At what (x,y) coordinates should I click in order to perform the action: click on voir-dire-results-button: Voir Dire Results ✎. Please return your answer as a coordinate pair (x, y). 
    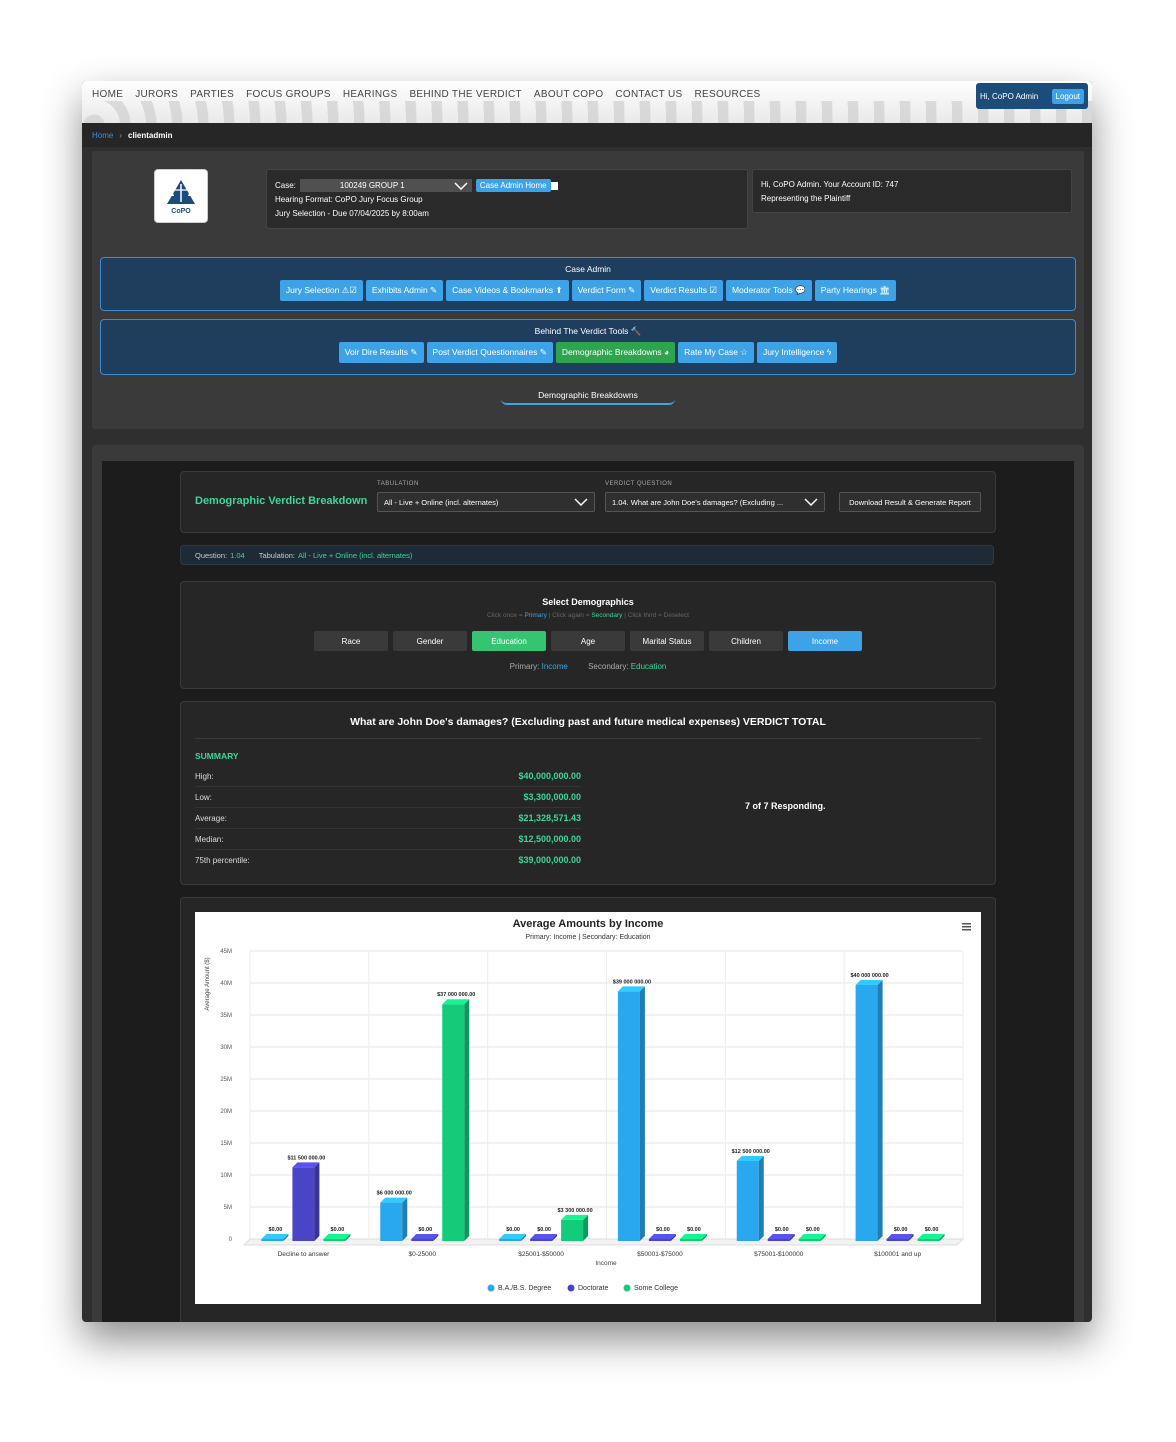
    Looking at the image, I should click on (381, 352).